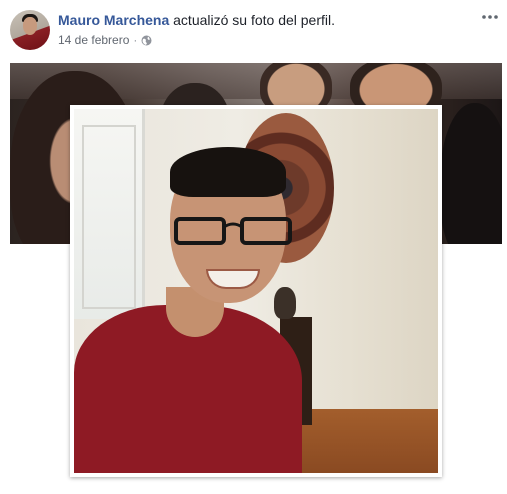 The width and height of the screenshot is (507, 494). I want to click on globe-icon, so click(146, 40).